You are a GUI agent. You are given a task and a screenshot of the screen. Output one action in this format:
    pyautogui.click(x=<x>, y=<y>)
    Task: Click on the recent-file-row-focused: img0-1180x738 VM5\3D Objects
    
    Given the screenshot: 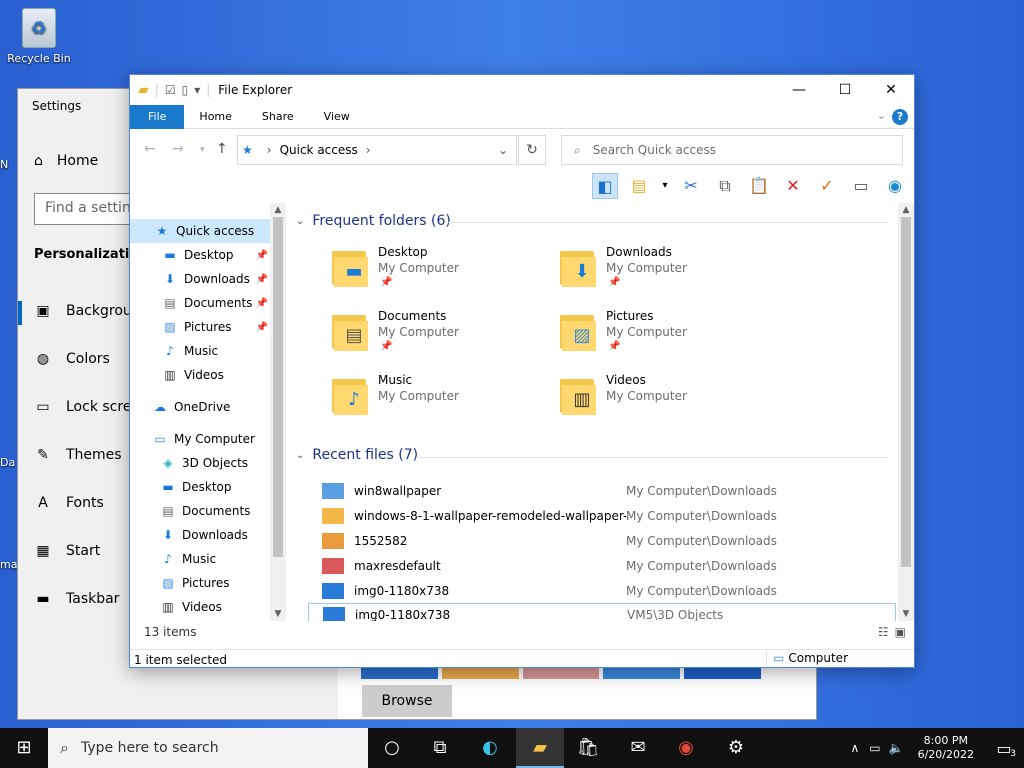 What is the action you would take?
    pyautogui.click(x=602, y=612)
    